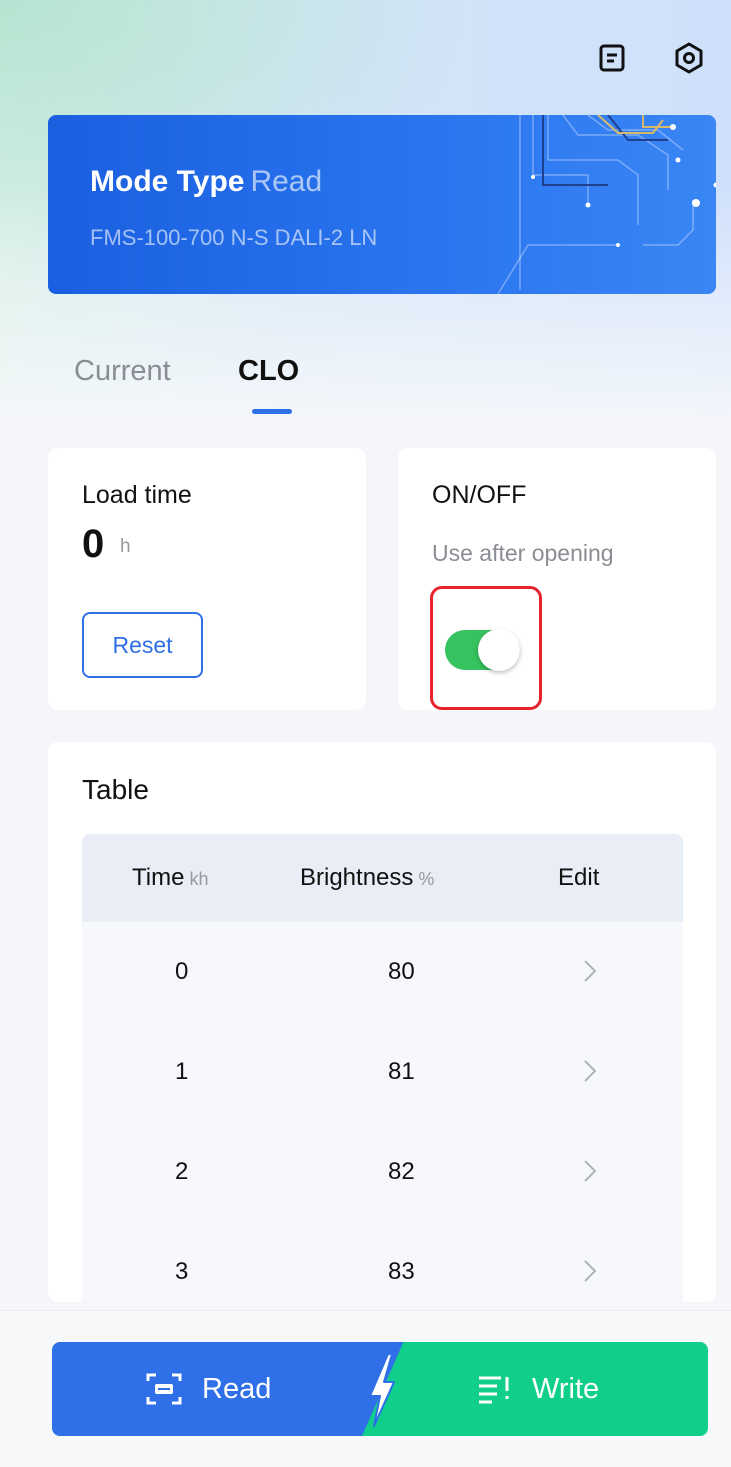  I want to click on active-tab-indicator, so click(272, 411).